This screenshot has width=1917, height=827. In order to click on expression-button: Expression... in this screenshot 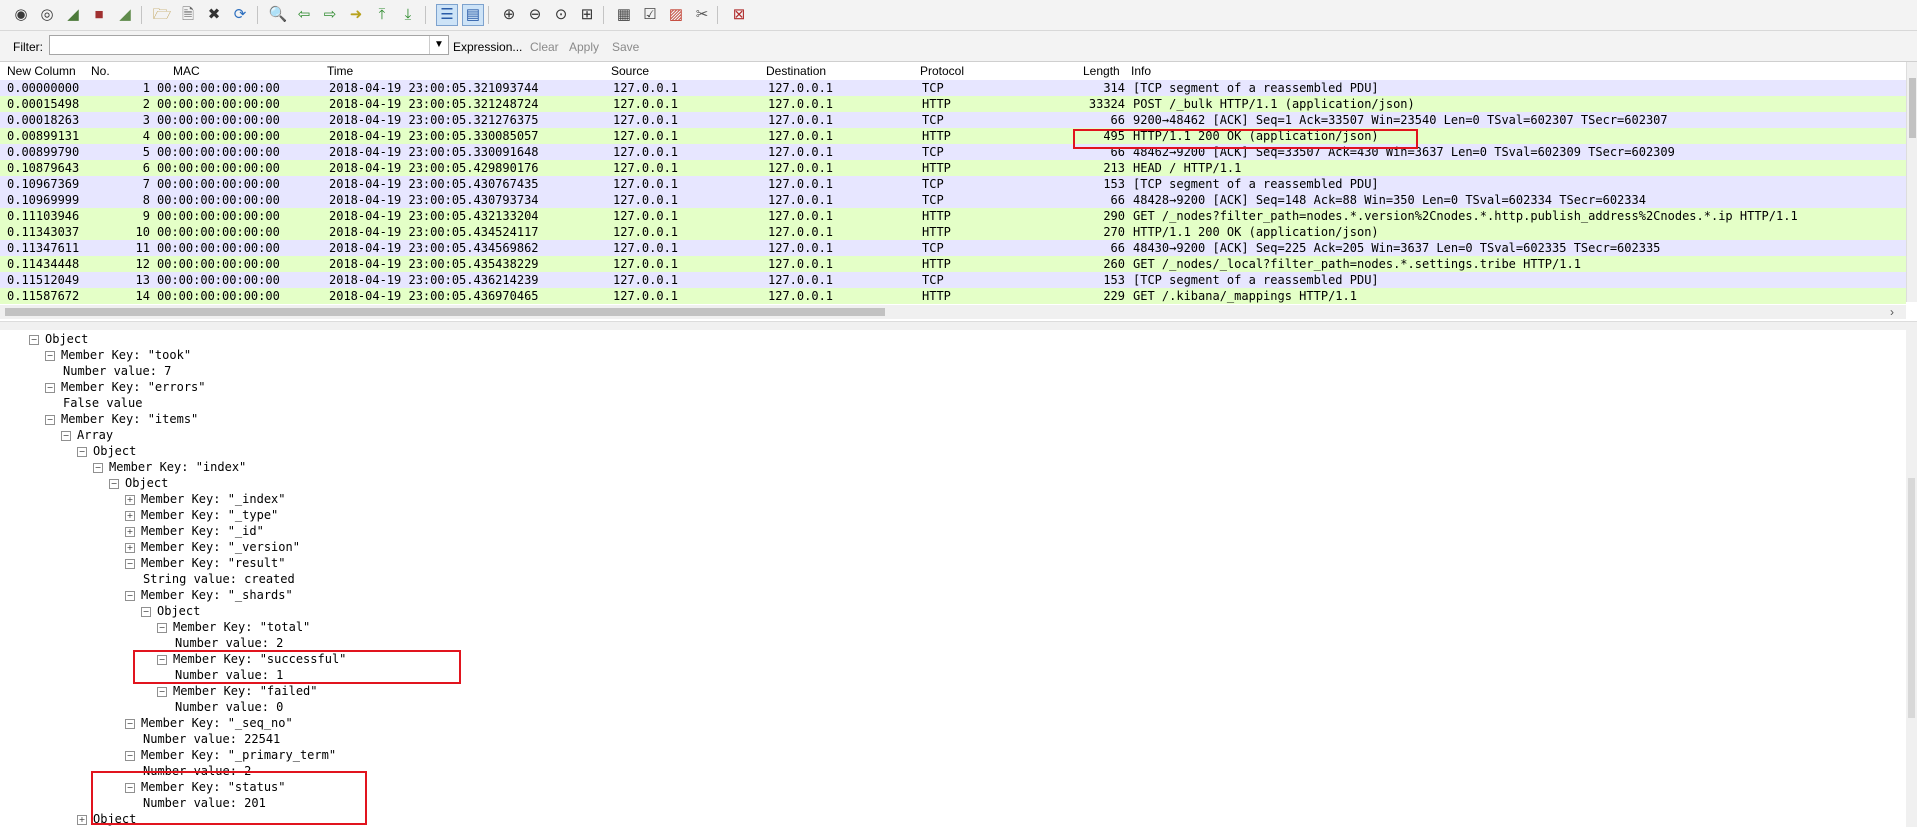, I will do `click(487, 47)`.